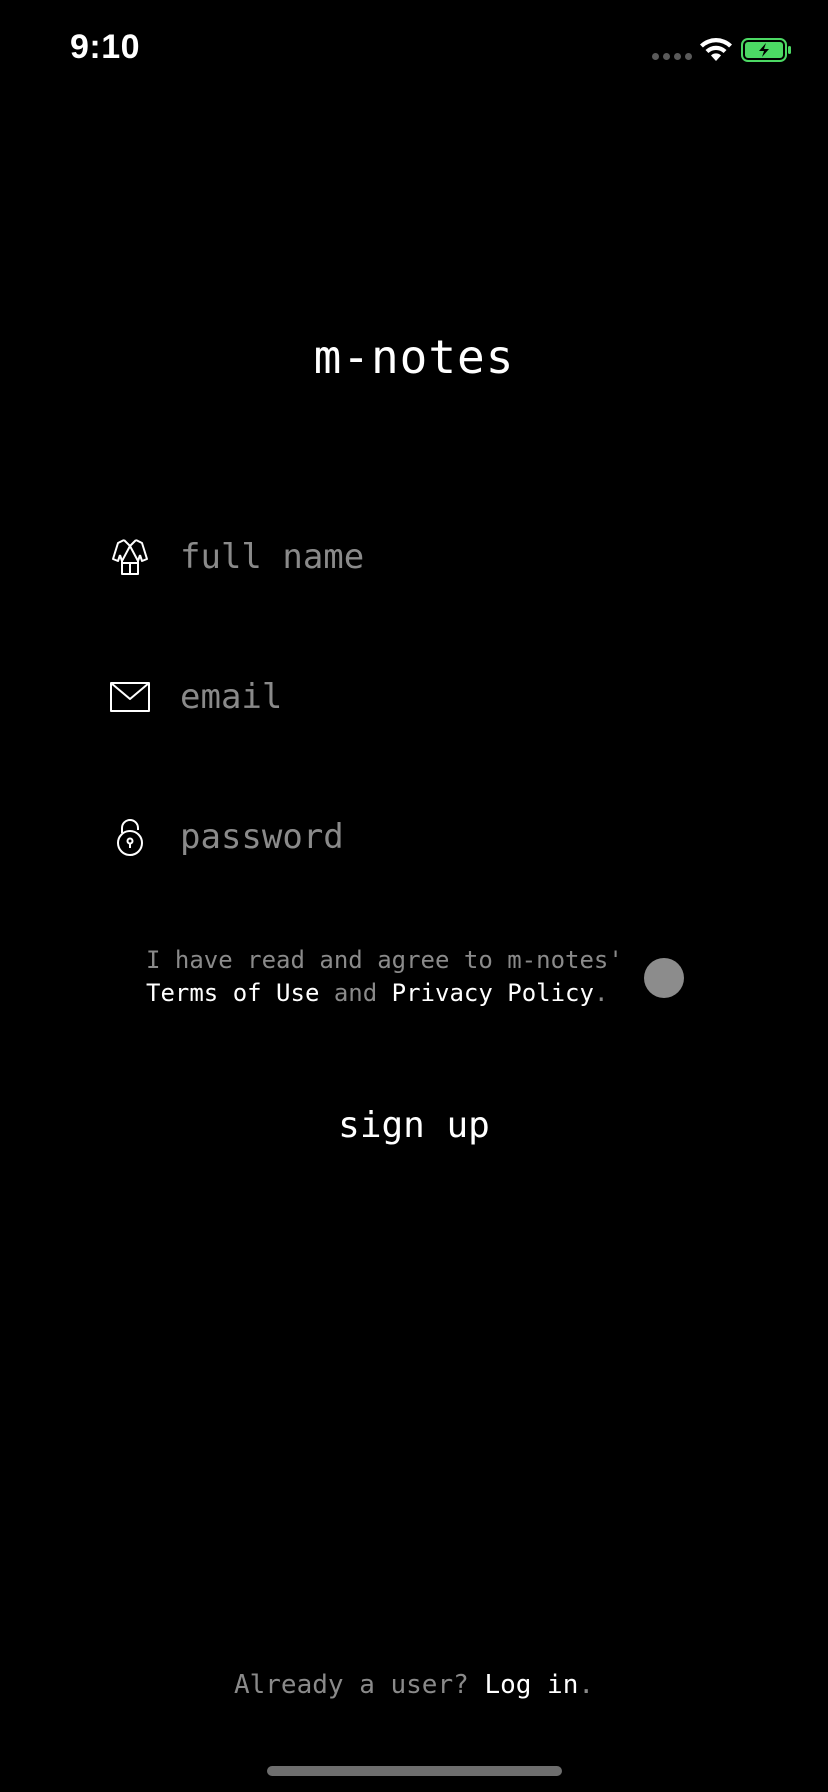  I want to click on email-field, so click(416, 697).